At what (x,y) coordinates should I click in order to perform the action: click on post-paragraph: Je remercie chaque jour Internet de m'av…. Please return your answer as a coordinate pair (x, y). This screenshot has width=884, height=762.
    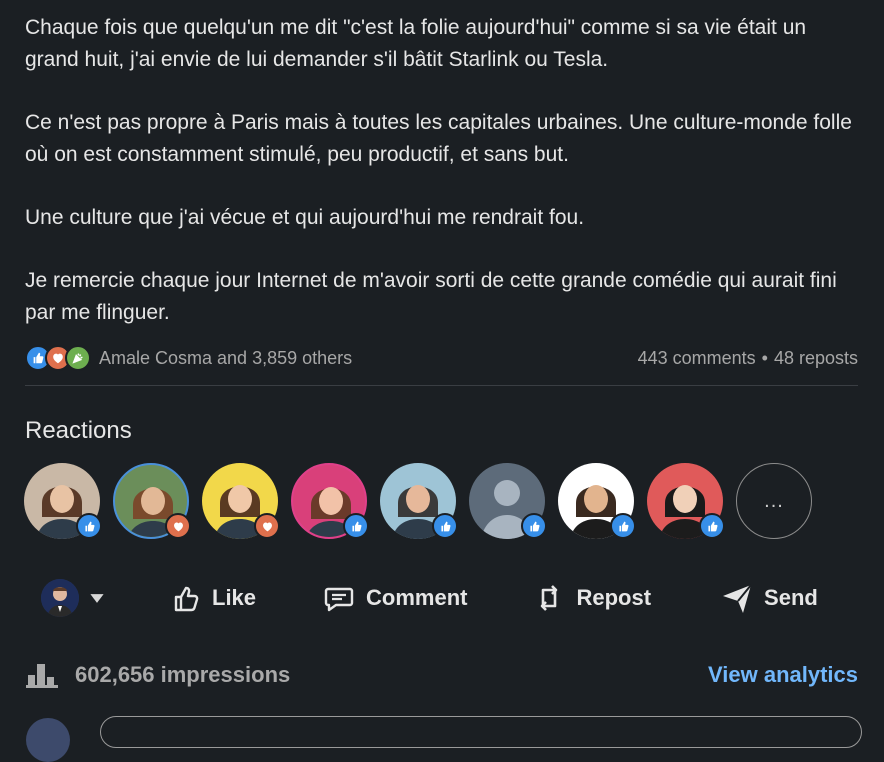
    Looking at the image, I should click on (431, 296).